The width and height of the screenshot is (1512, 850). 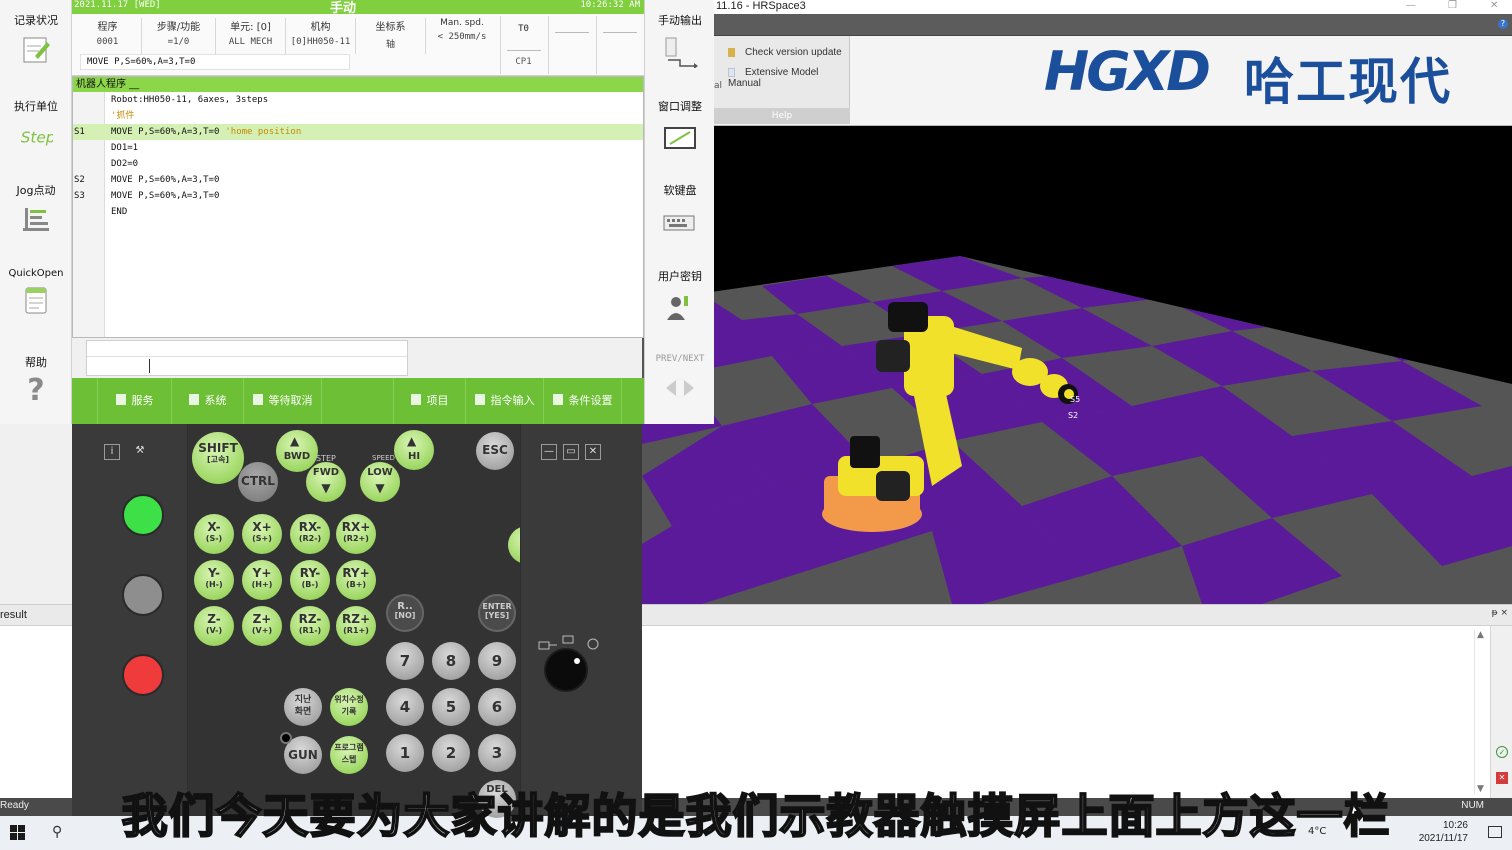 What do you see at coordinates (1502, 778) in the screenshot?
I see `error-icon: ✕` at bounding box center [1502, 778].